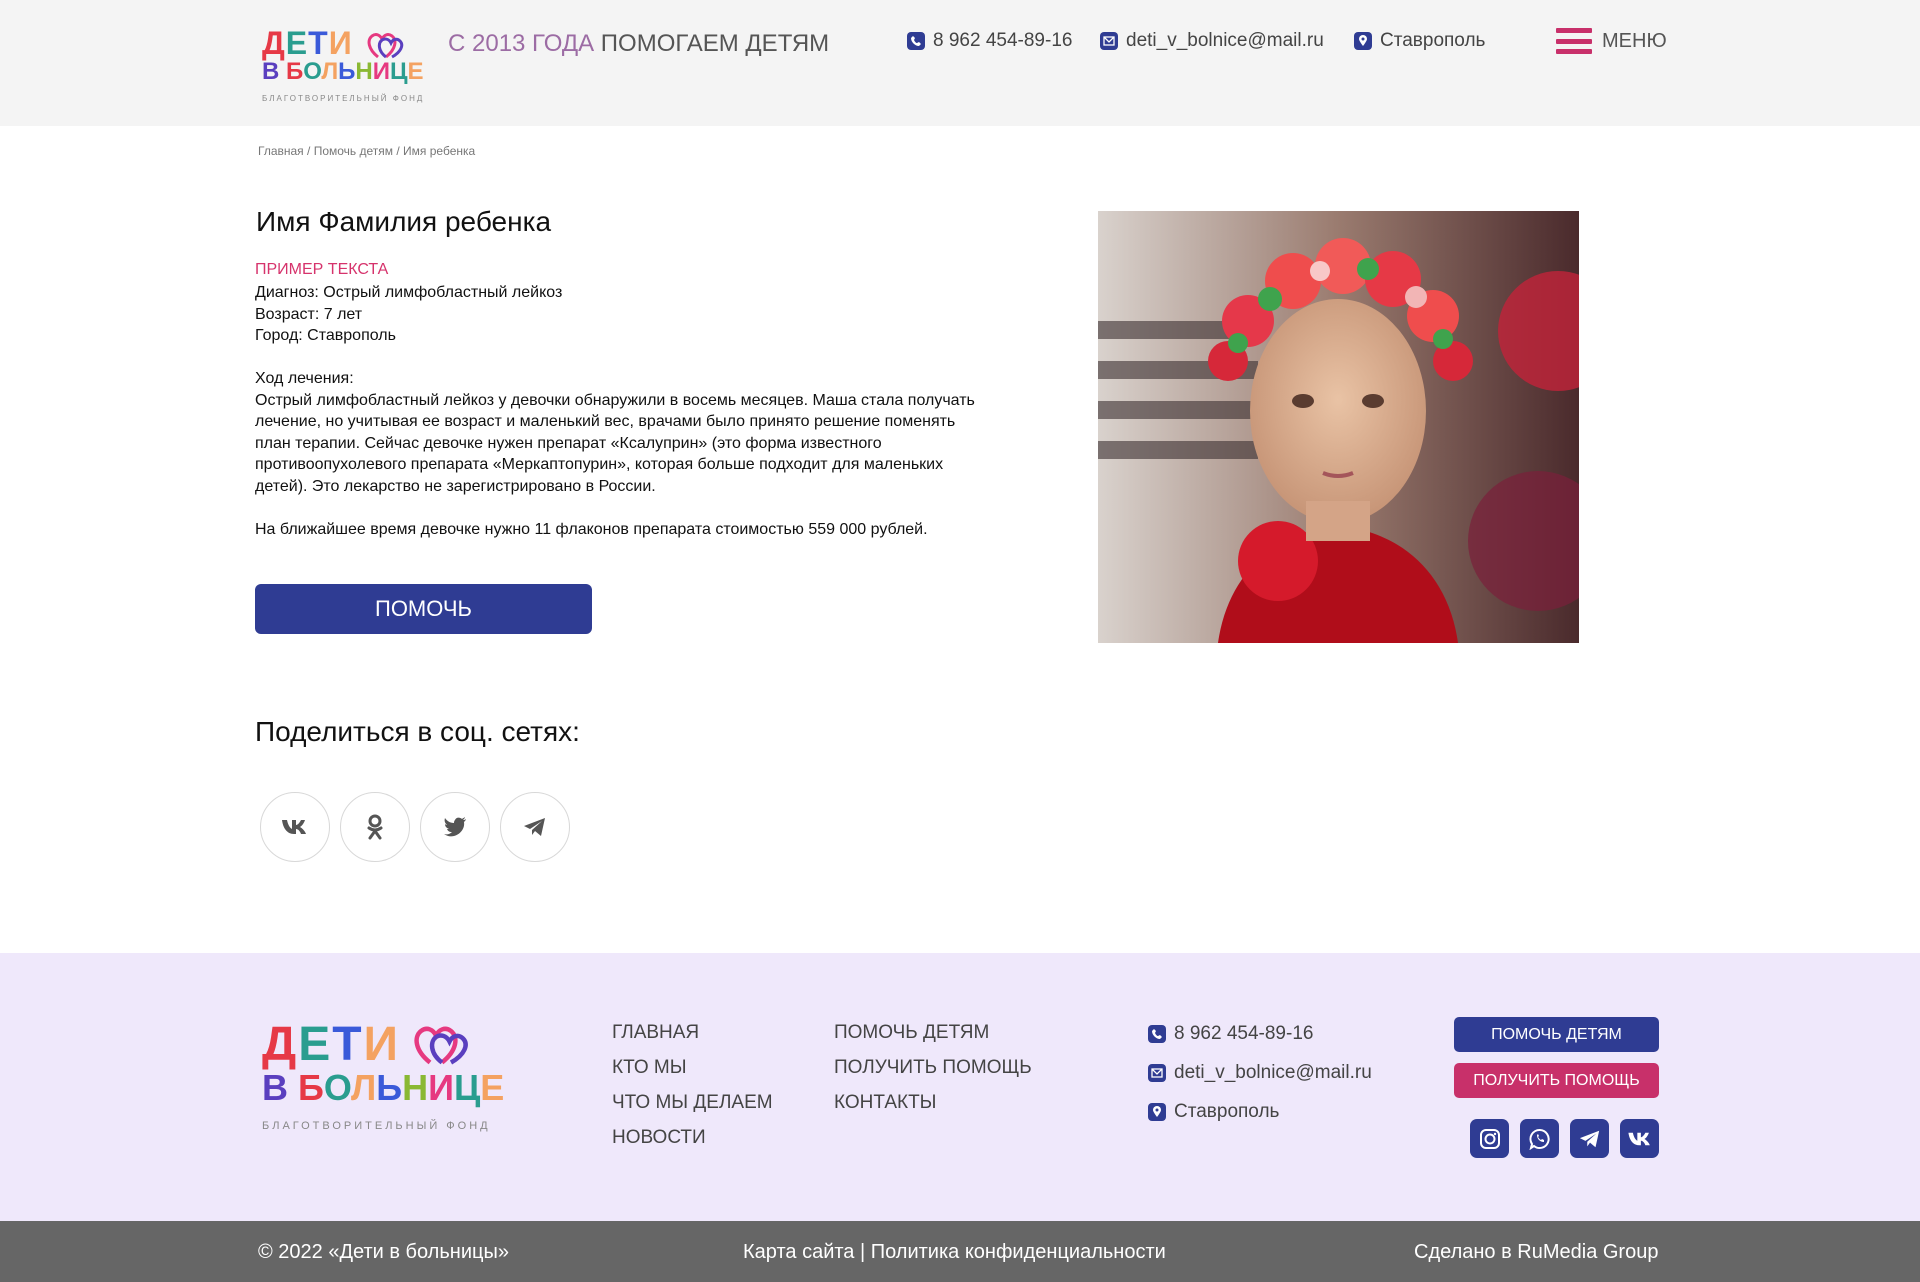 This screenshot has width=1920, height=1282. What do you see at coordinates (692, 1137) in the screenshot?
I see `footer-nav-news: НОВОСТИ` at bounding box center [692, 1137].